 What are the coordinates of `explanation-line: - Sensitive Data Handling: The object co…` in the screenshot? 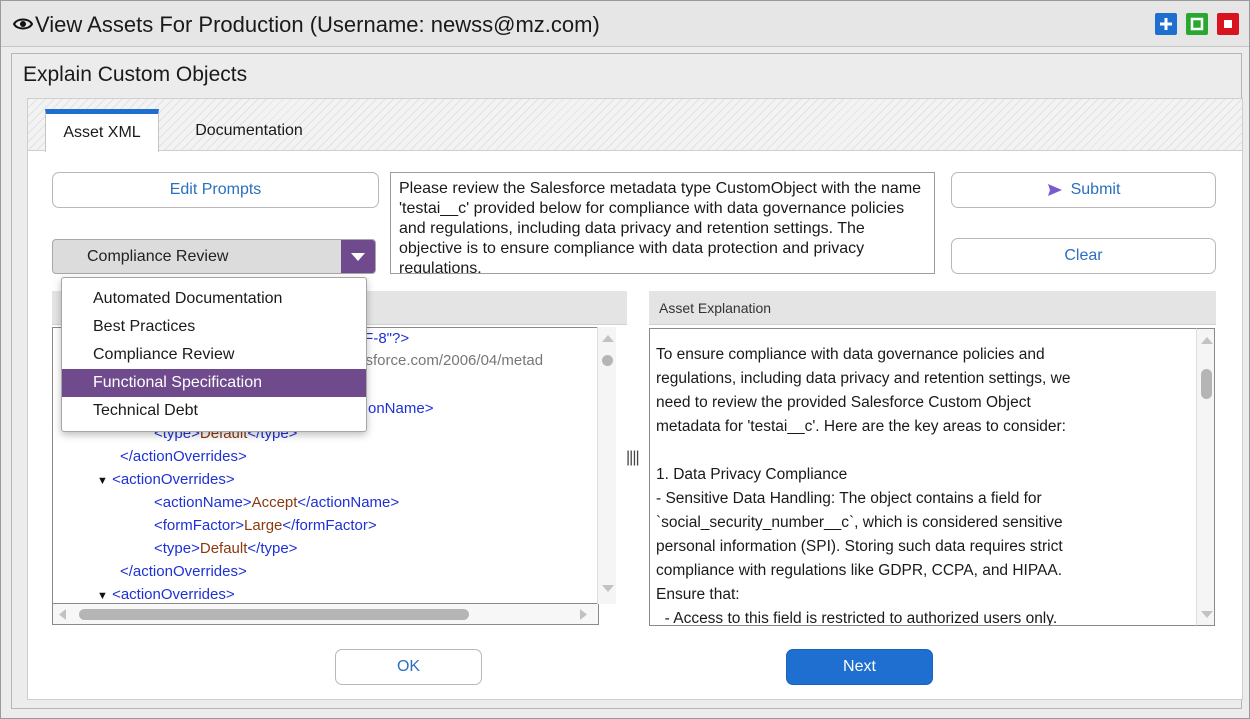 It's located at (849, 498).